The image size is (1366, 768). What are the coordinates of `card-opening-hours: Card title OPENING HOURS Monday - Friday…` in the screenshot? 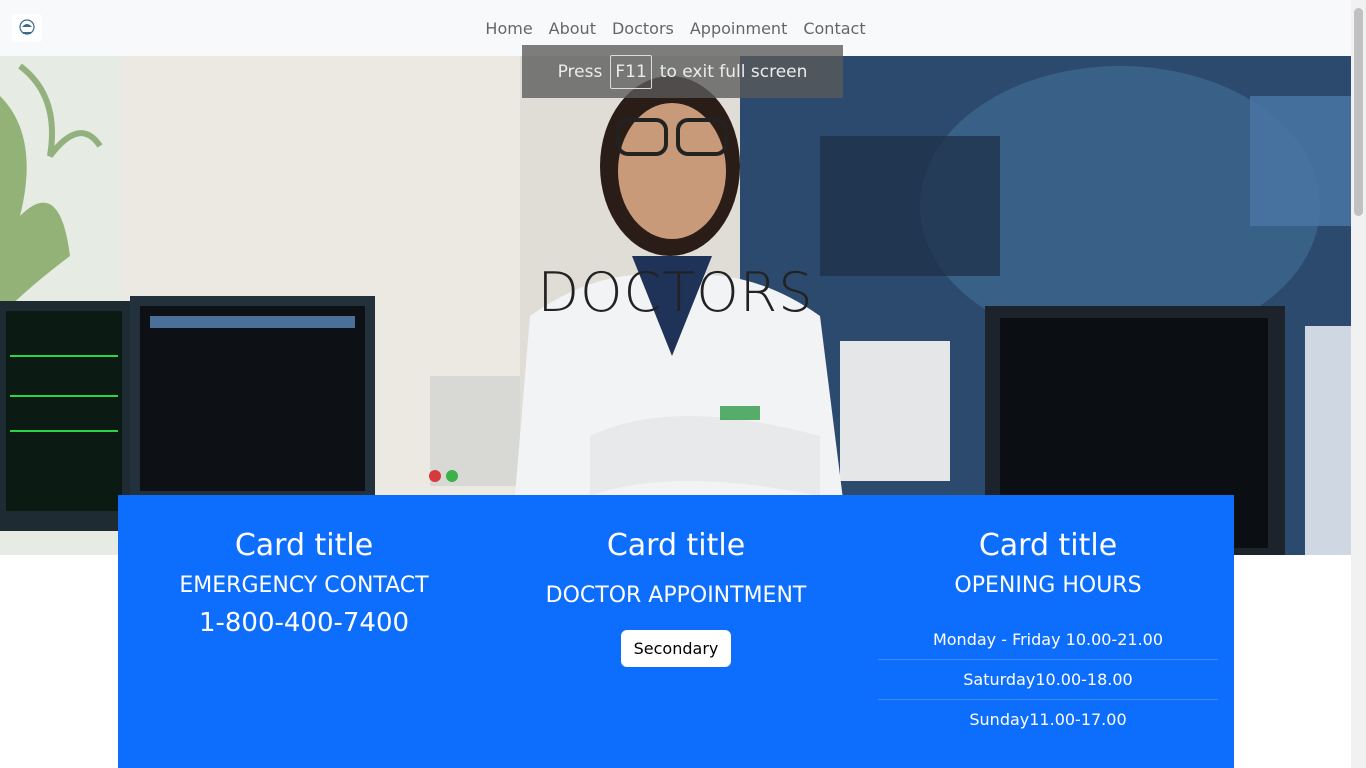 It's located at (1048, 631).